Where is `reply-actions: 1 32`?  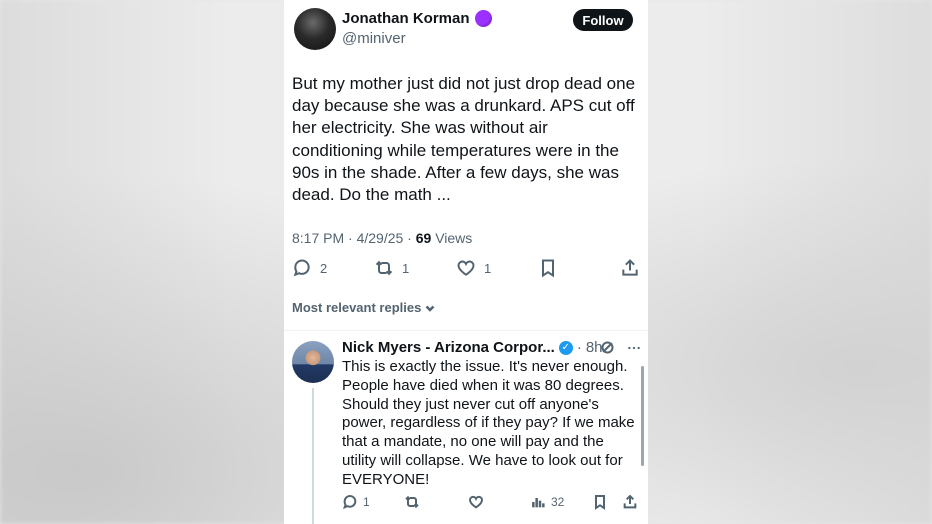 reply-actions: 1 32 is located at coordinates (492, 503).